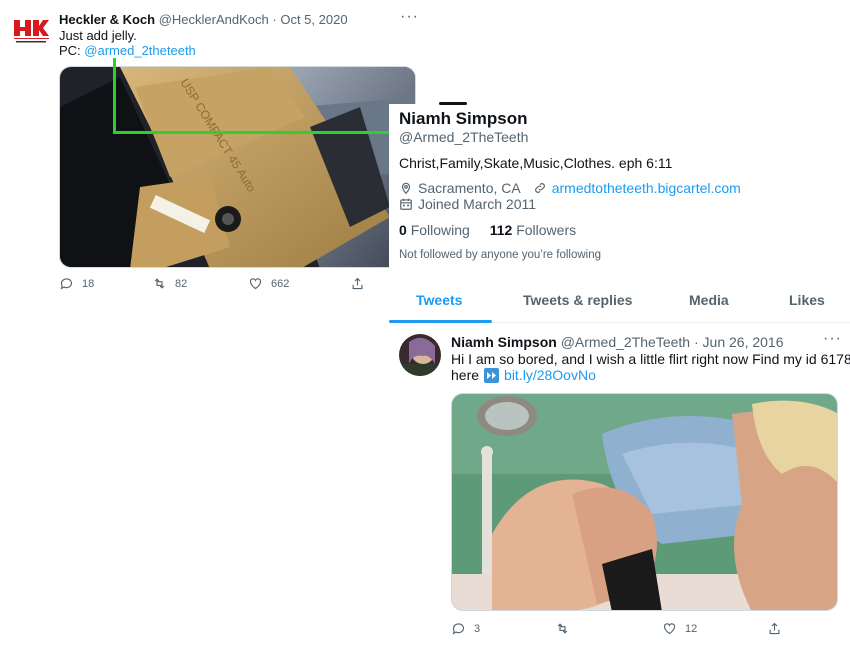  I want to click on retweet-button: 82, so click(169, 283).